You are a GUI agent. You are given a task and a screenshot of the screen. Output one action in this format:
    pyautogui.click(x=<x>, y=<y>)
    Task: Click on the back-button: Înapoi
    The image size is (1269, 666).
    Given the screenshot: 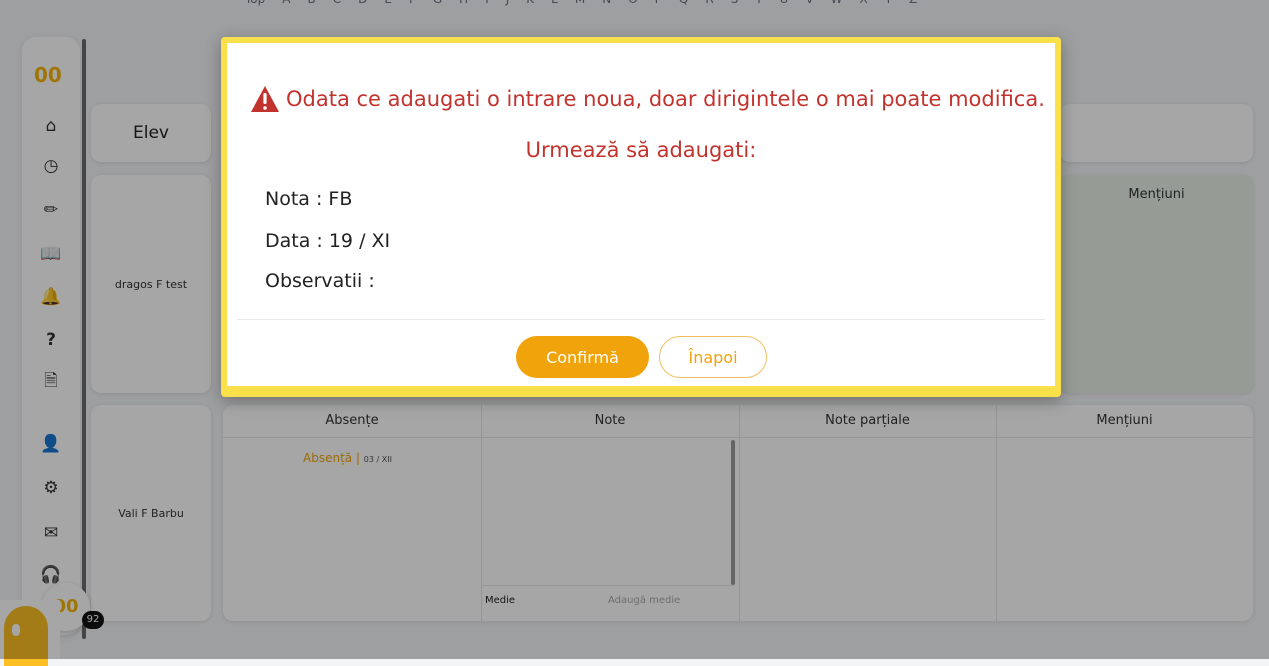 What is the action you would take?
    pyautogui.click(x=713, y=357)
    